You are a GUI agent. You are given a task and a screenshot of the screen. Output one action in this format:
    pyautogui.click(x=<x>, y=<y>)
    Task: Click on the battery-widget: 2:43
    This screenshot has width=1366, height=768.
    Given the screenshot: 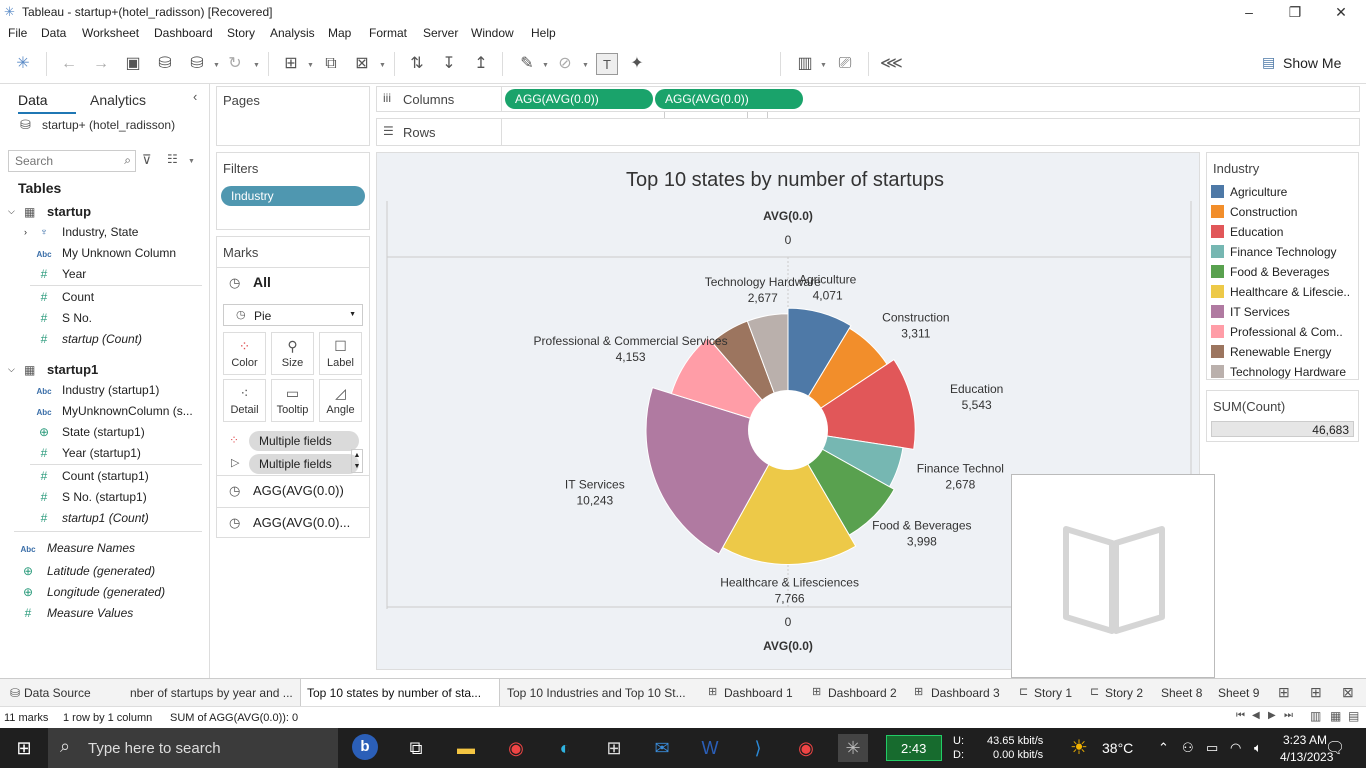 What is the action you would take?
    pyautogui.click(x=914, y=748)
    